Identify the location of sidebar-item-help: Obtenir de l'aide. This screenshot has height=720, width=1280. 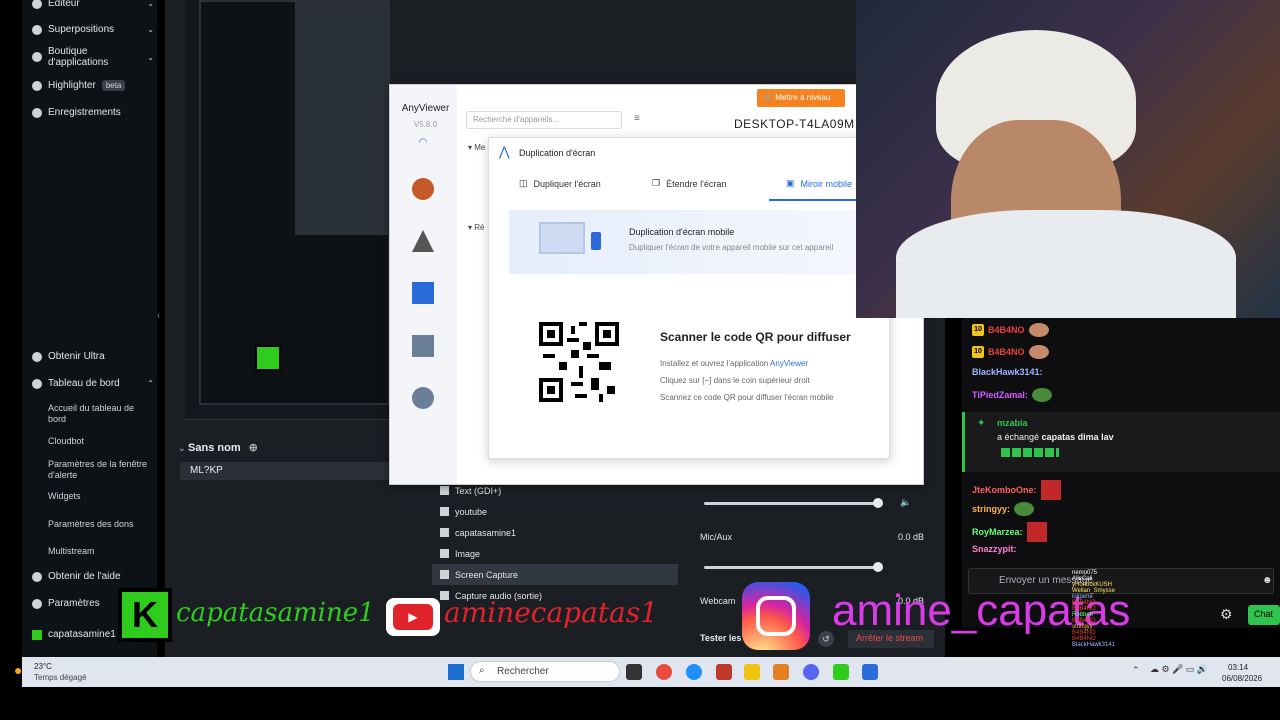
(93, 576).